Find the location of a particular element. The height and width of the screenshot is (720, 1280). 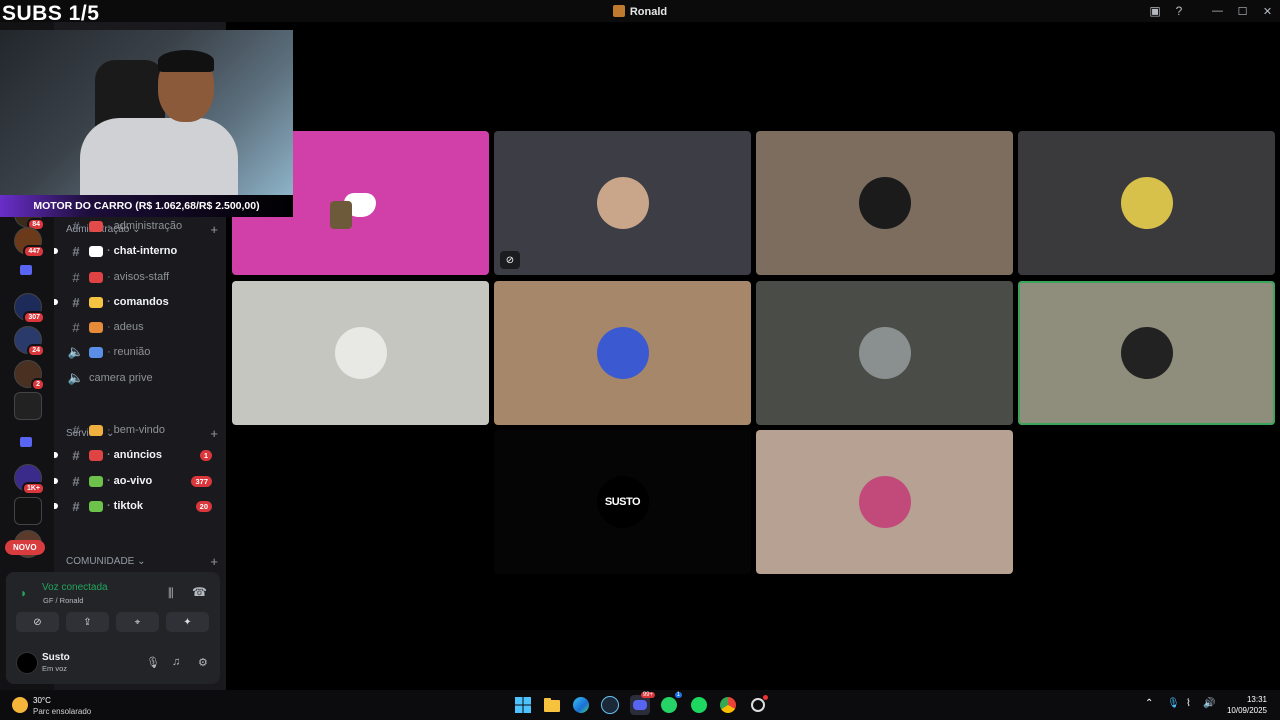

channel-label: reunião is located at coordinates (132, 352).